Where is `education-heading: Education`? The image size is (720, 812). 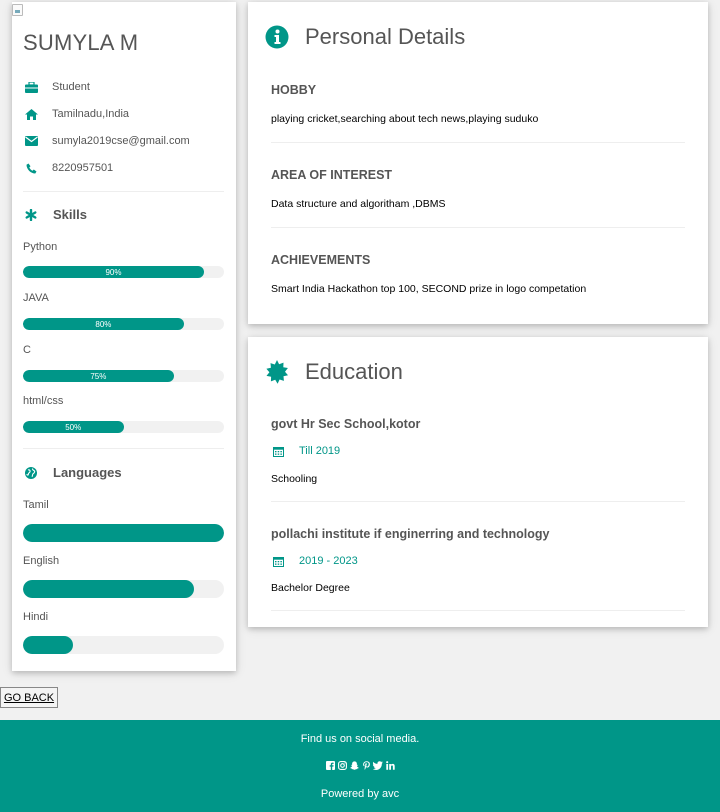
education-heading: Education is located at coordinates (334, 372).